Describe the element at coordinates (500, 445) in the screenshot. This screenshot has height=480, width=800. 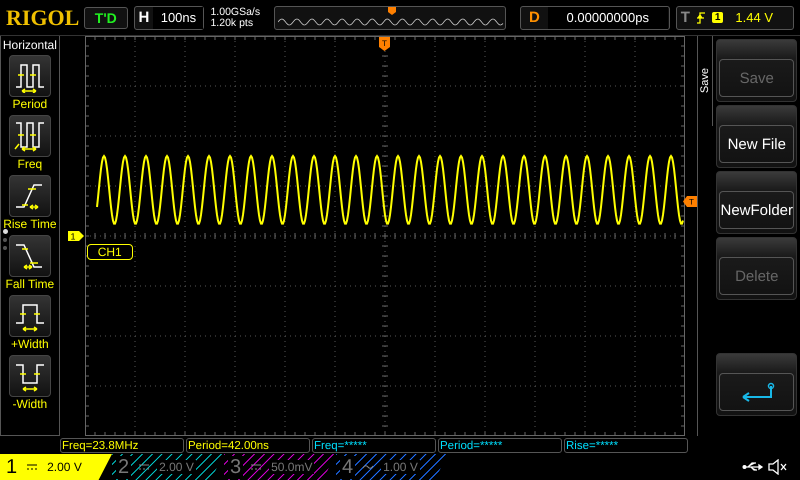
I see `measurement-readout: Period=*****` at that location.